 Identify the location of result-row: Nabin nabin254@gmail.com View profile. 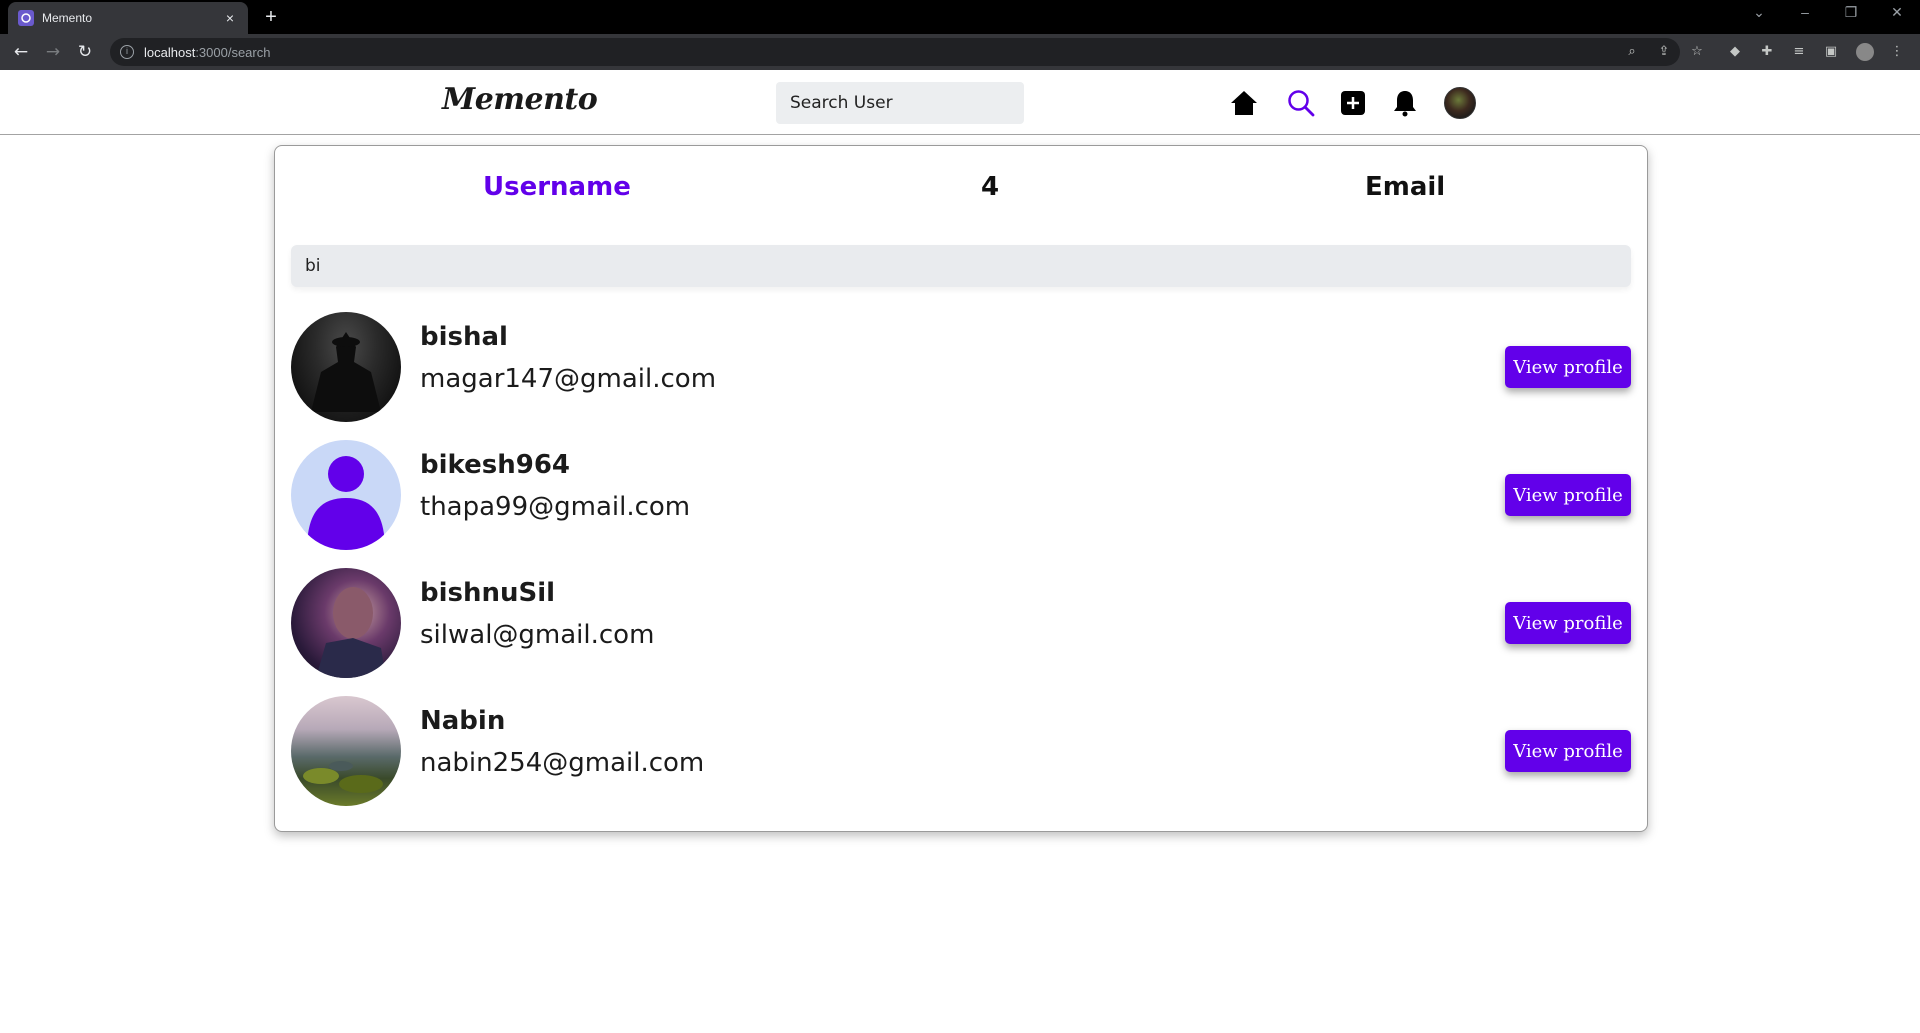
(961, 760).